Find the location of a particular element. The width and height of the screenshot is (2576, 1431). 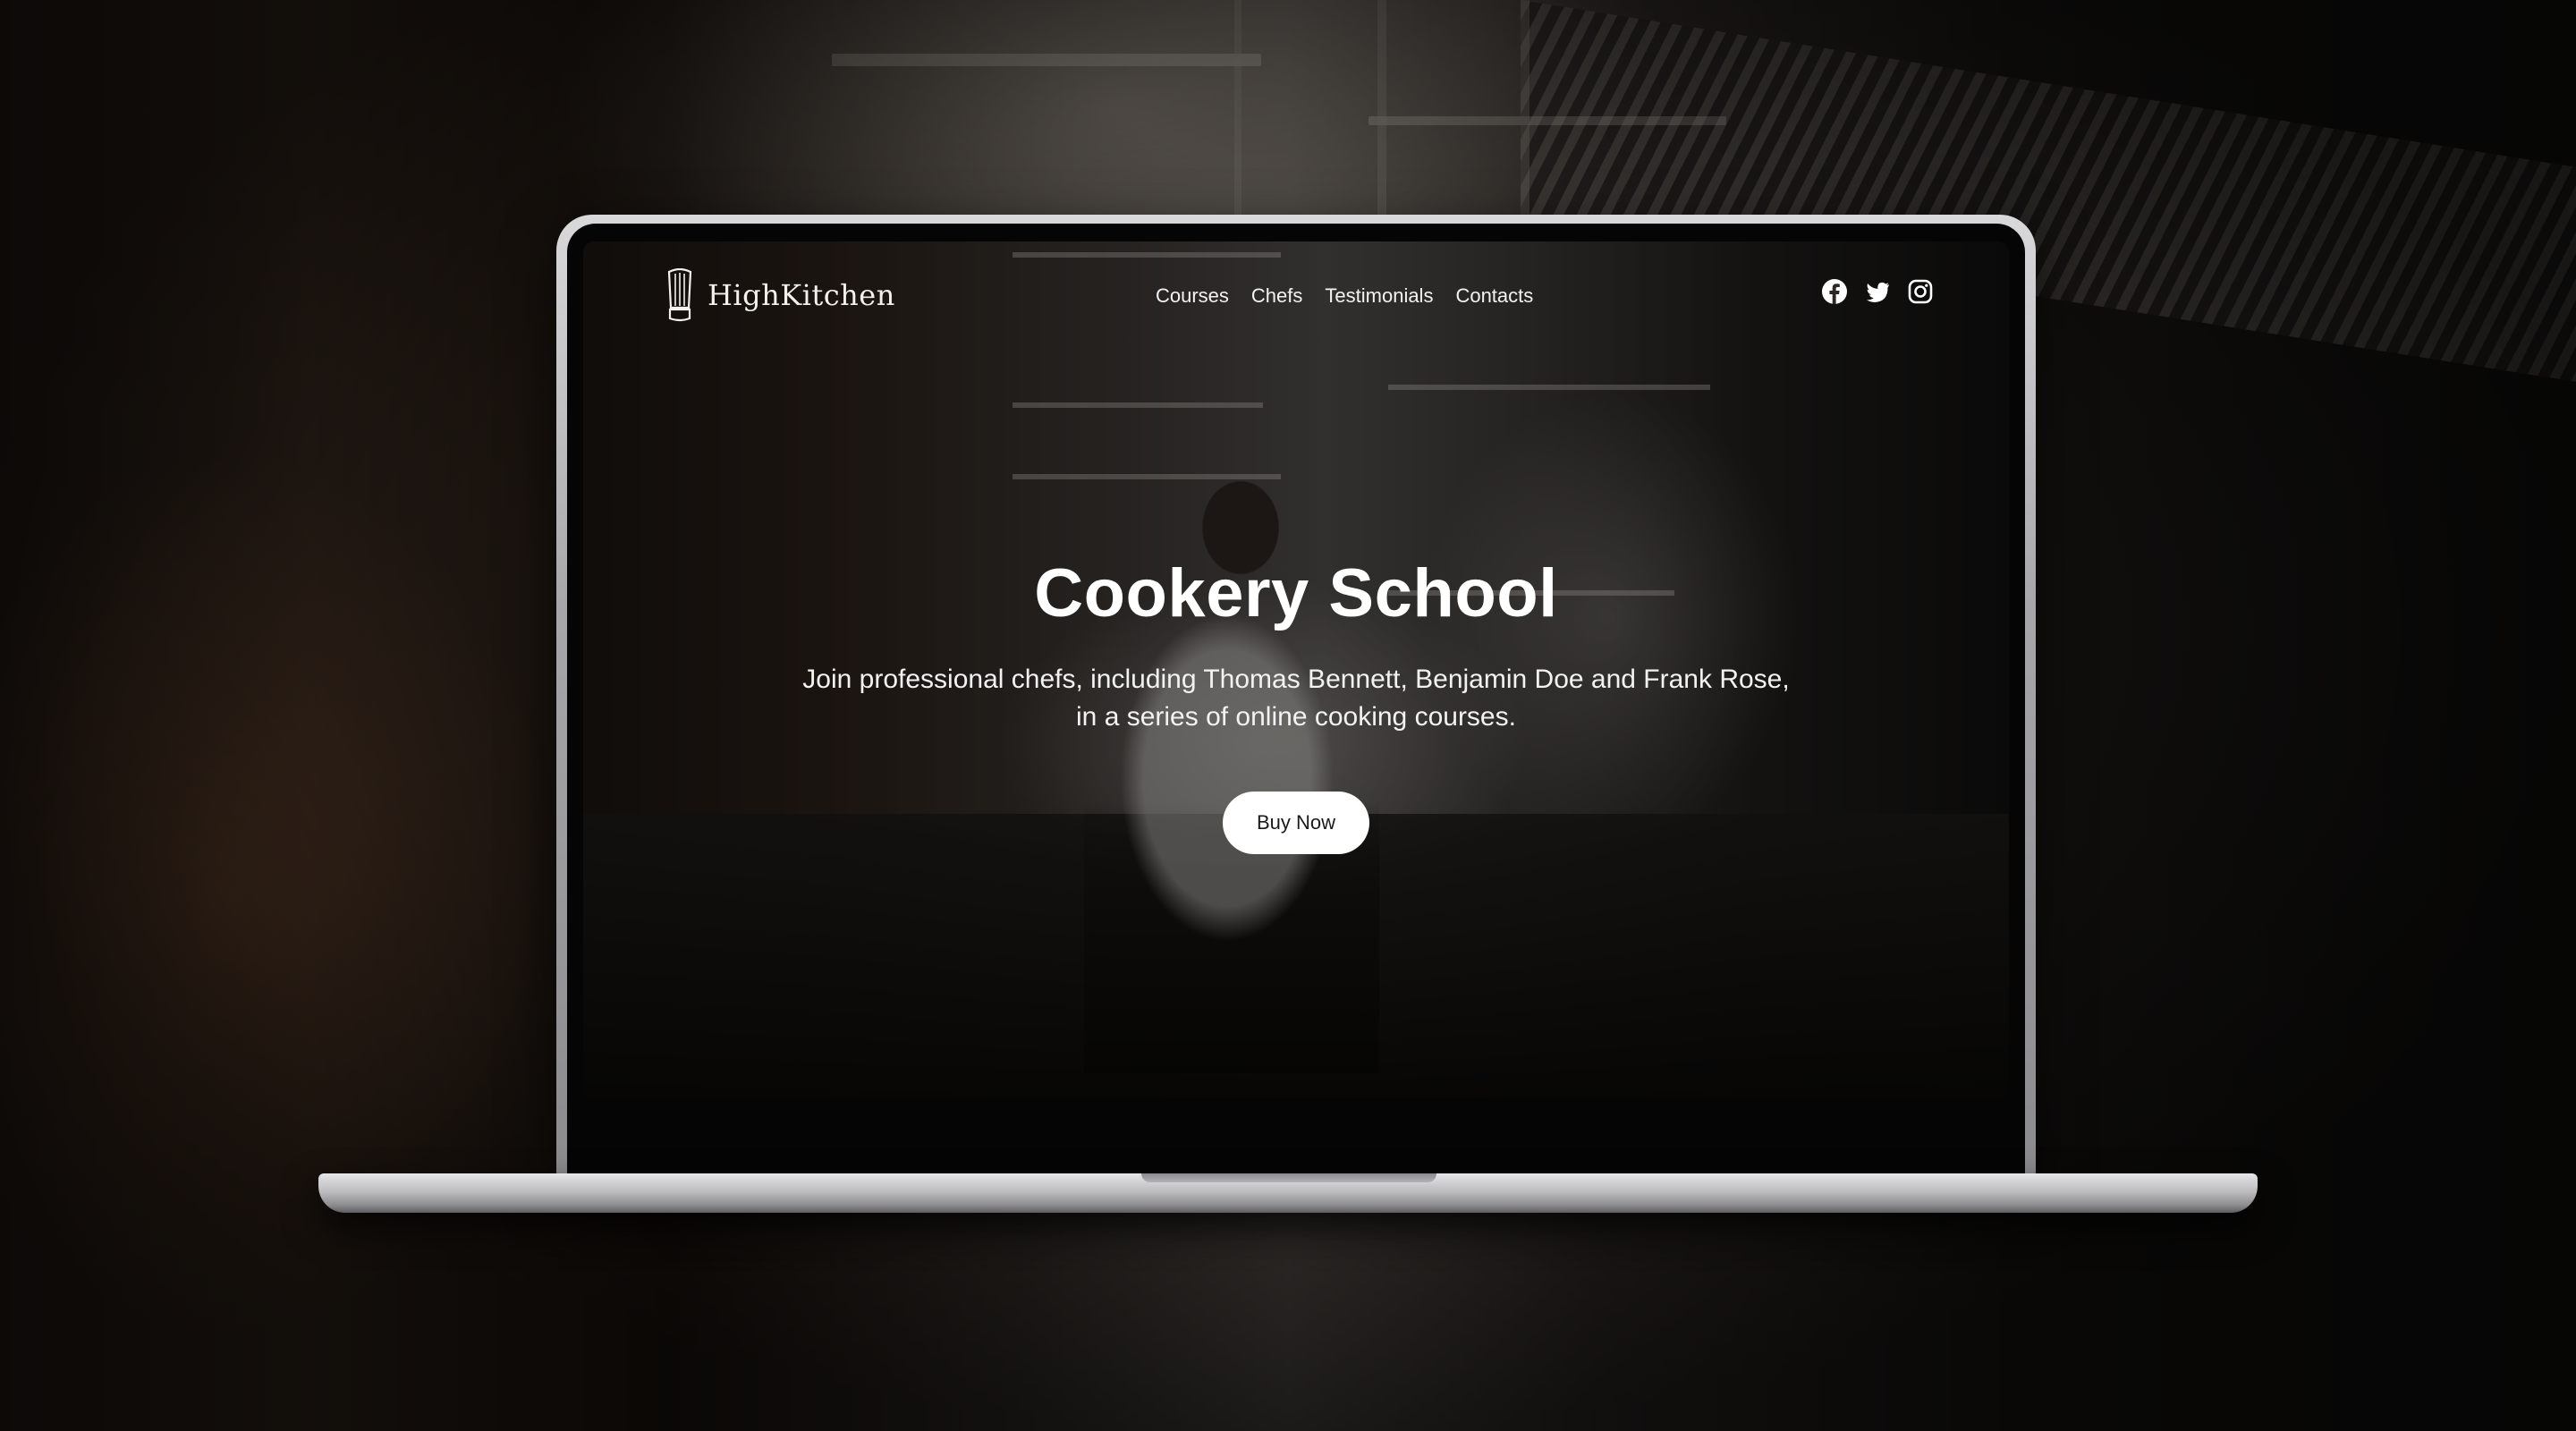

logo: HighKitchen is located at coordinates (780, 295).